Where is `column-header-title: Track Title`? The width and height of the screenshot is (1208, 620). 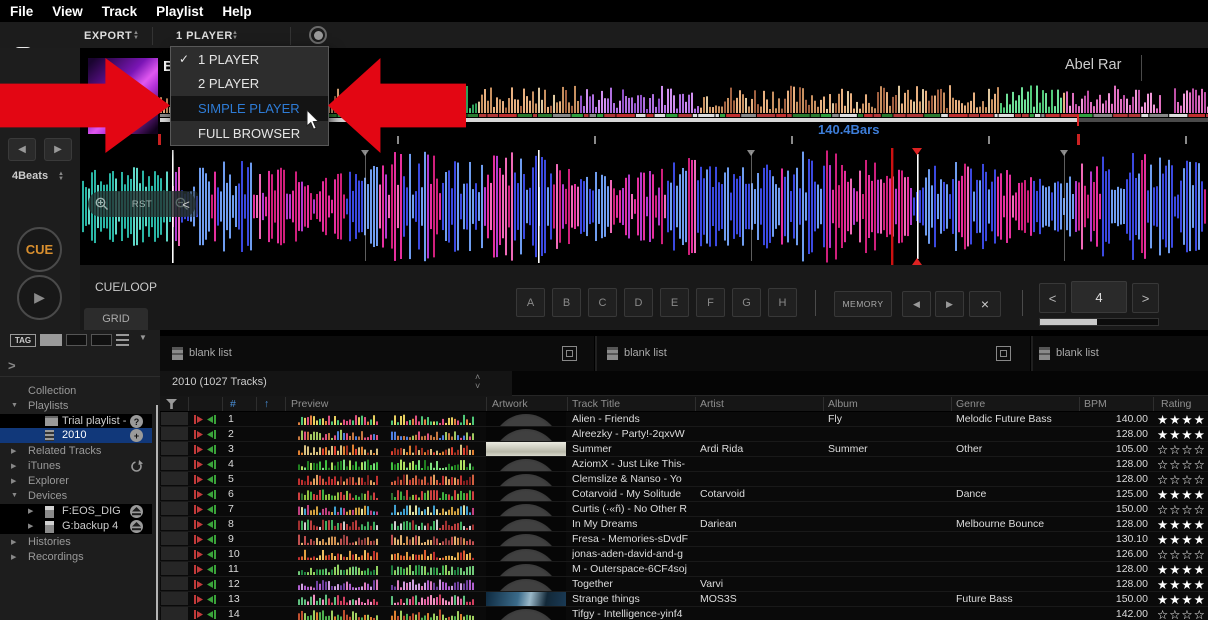 column-header-title: Track Title is located at coordinates (596, 404).